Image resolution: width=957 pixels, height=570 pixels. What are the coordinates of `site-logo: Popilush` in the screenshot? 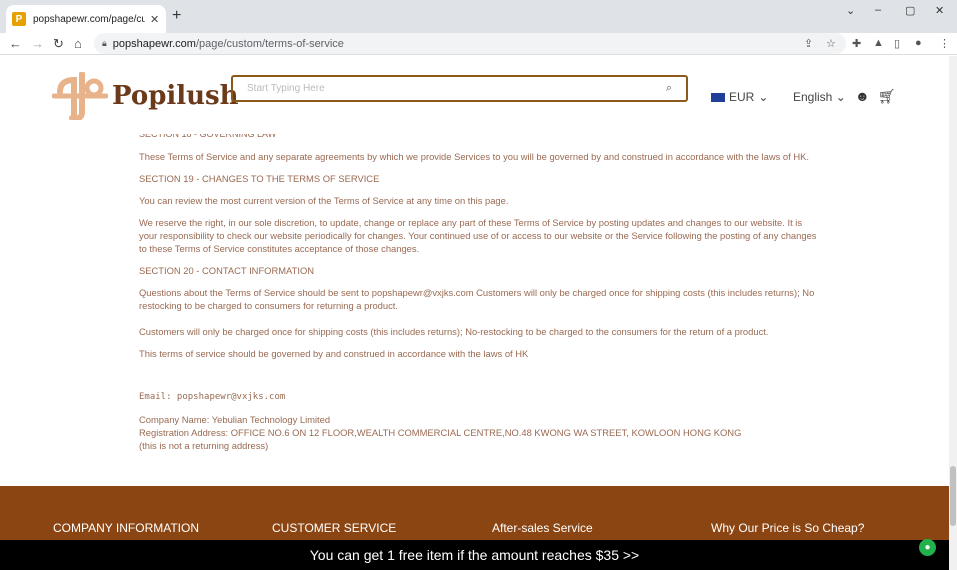 It's located at (145, 96).